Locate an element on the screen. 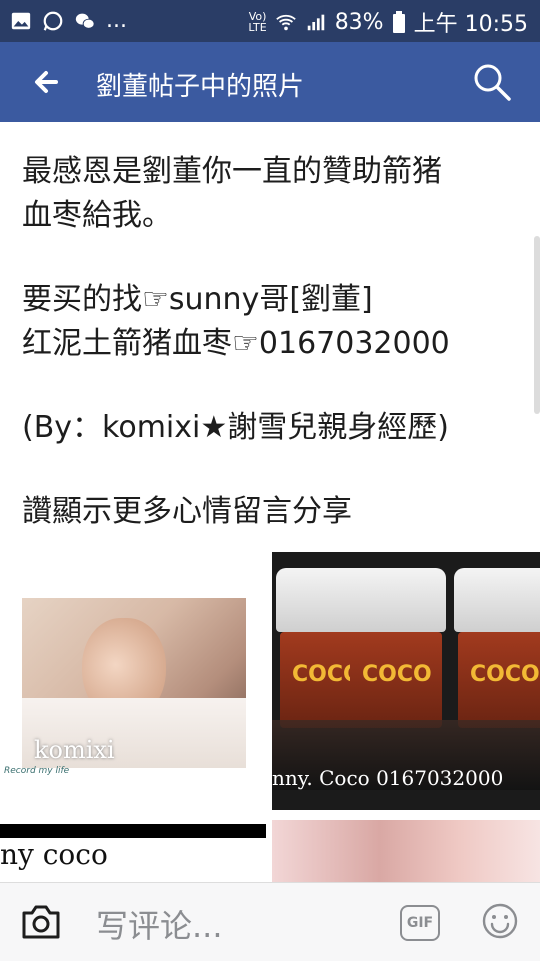 The width and height of the screenshot is (540, 961). photo-watermark: komixi is located at coordinates (74, 750).